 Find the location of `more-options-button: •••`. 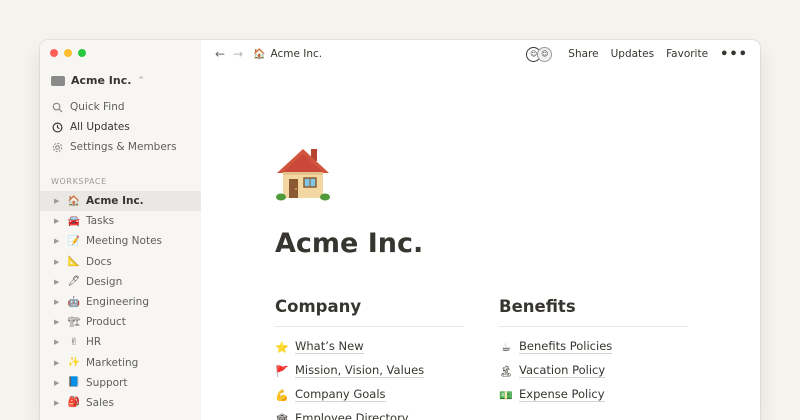

more-options-button: ••• is located at coordinates (734, 54).